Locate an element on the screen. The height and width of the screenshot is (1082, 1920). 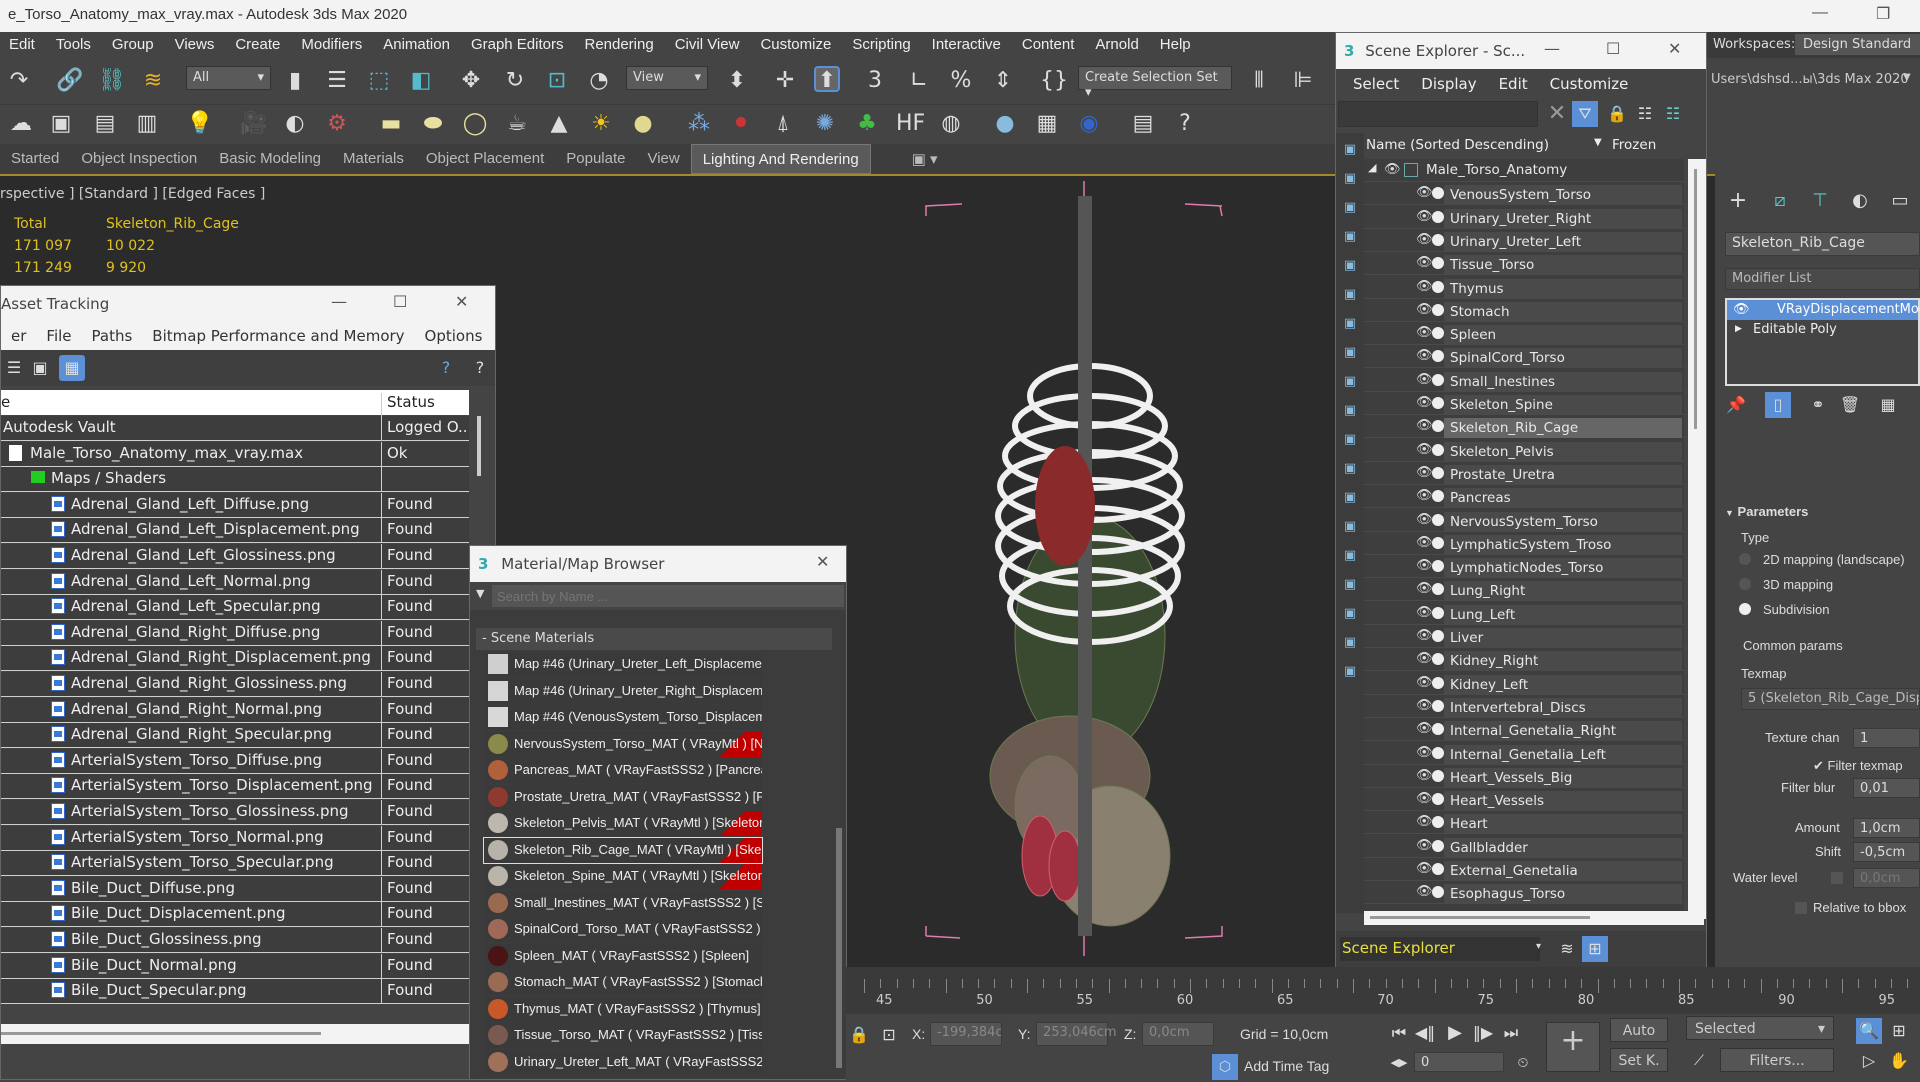
material-scrollbar is located at coordinates (839, 948).